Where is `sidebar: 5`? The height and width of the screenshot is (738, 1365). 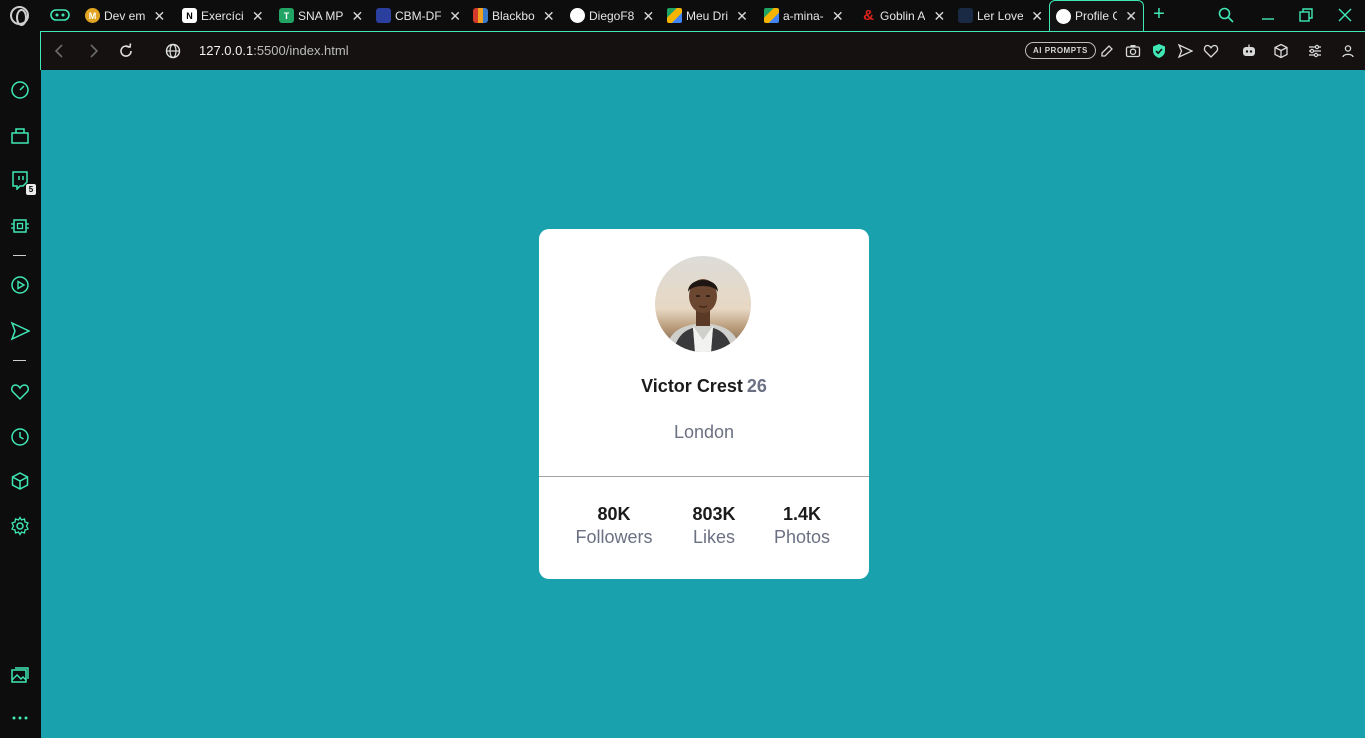
sidebar: 5 is located at coordinates (20, 384).